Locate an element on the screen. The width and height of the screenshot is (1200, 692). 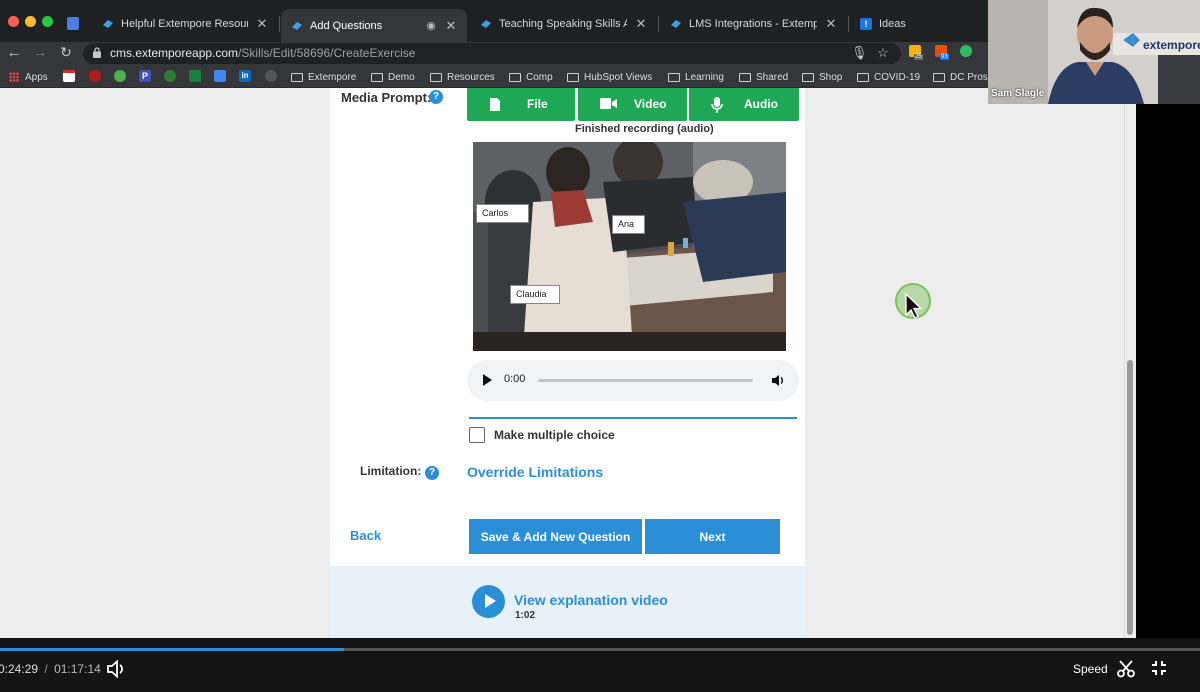
video-progress-fill is located at coordinates (172, 649).